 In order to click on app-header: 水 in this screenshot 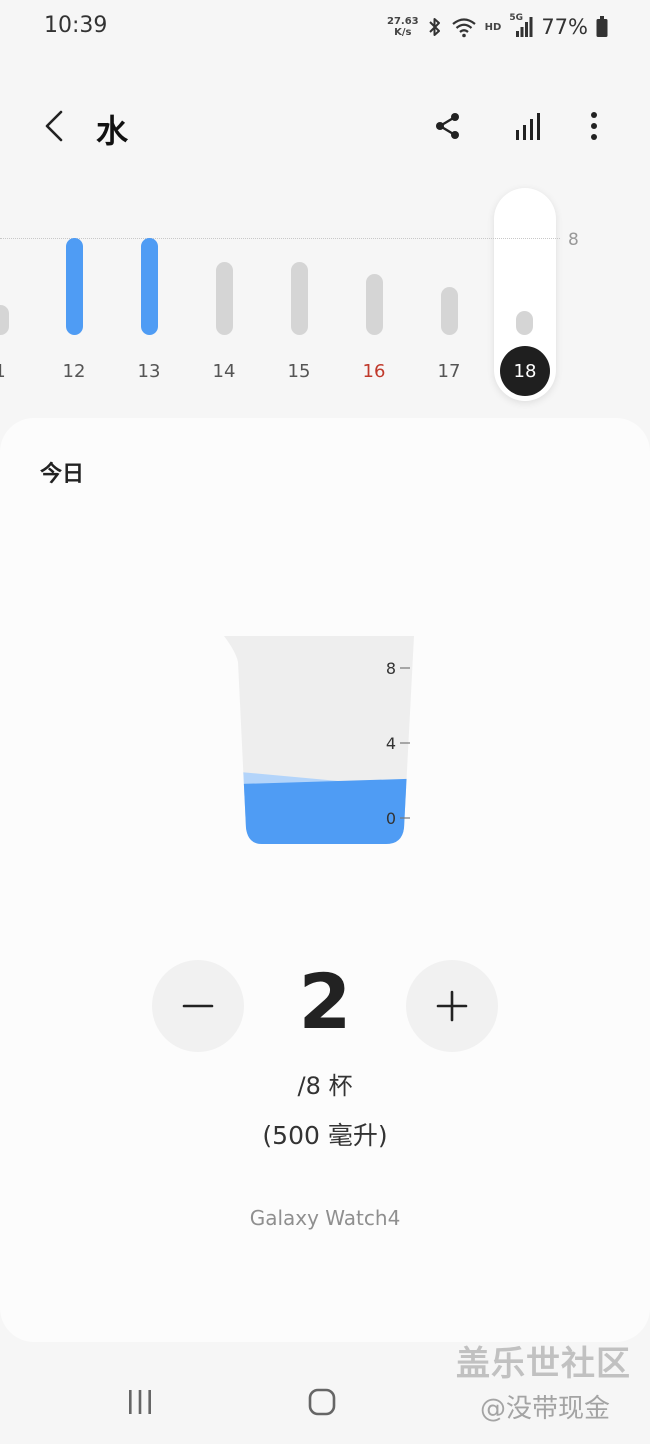, I will do `click(325, 127)`.